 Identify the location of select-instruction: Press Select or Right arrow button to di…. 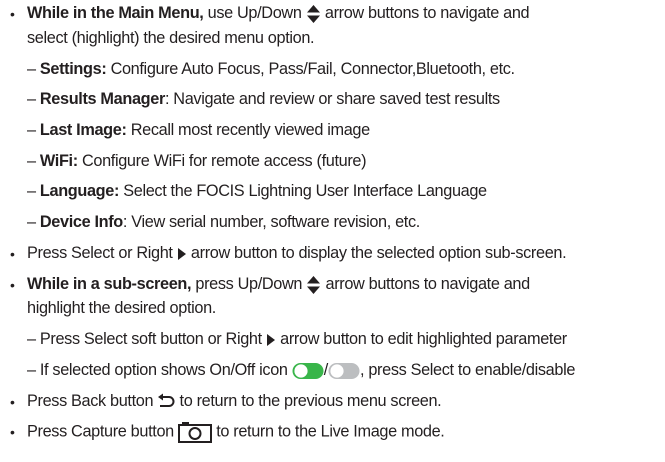
(297, 253).